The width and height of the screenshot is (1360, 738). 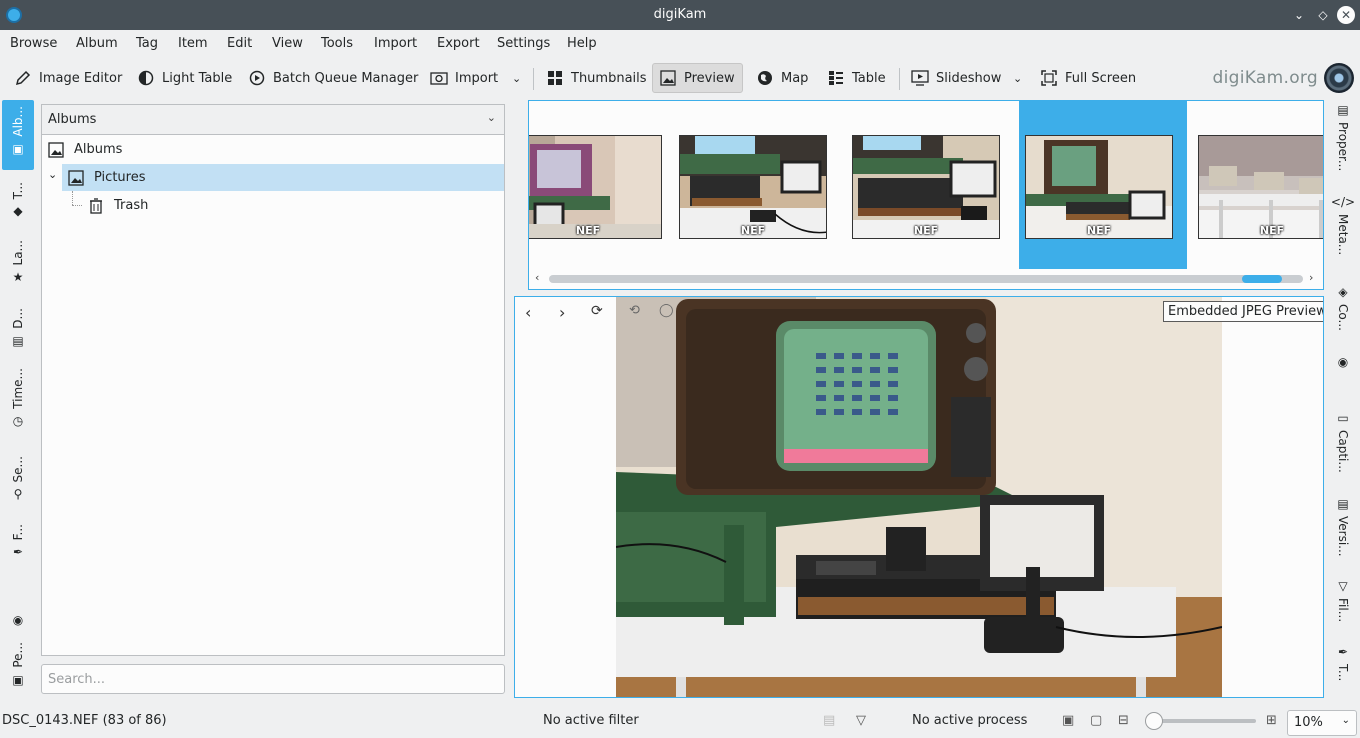 What do you see at coordinates (18, 135) in the screenshot?
I see `tab-albums: Alb... ▣` at bounding box center [18, 135].